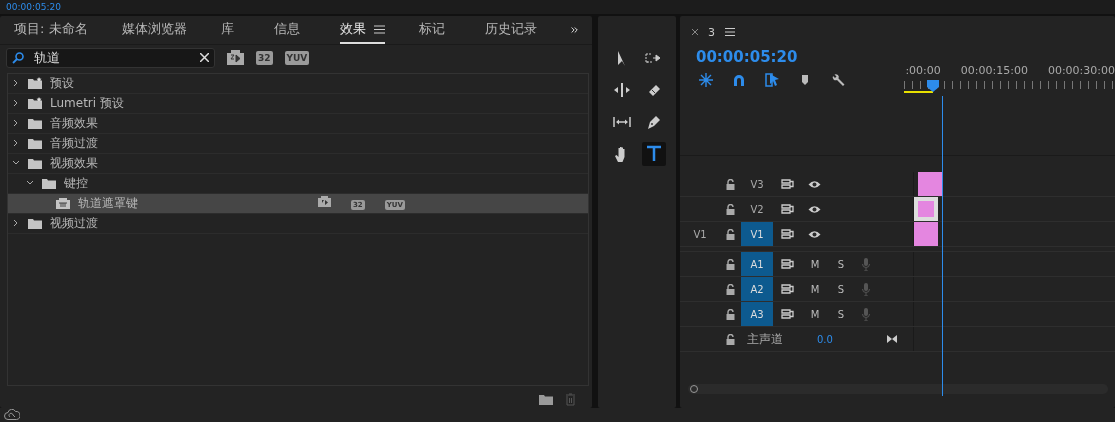 The height and width of the screenshot is (422, 1115). I want to click on format-badge: YUV, so click(297, 57).